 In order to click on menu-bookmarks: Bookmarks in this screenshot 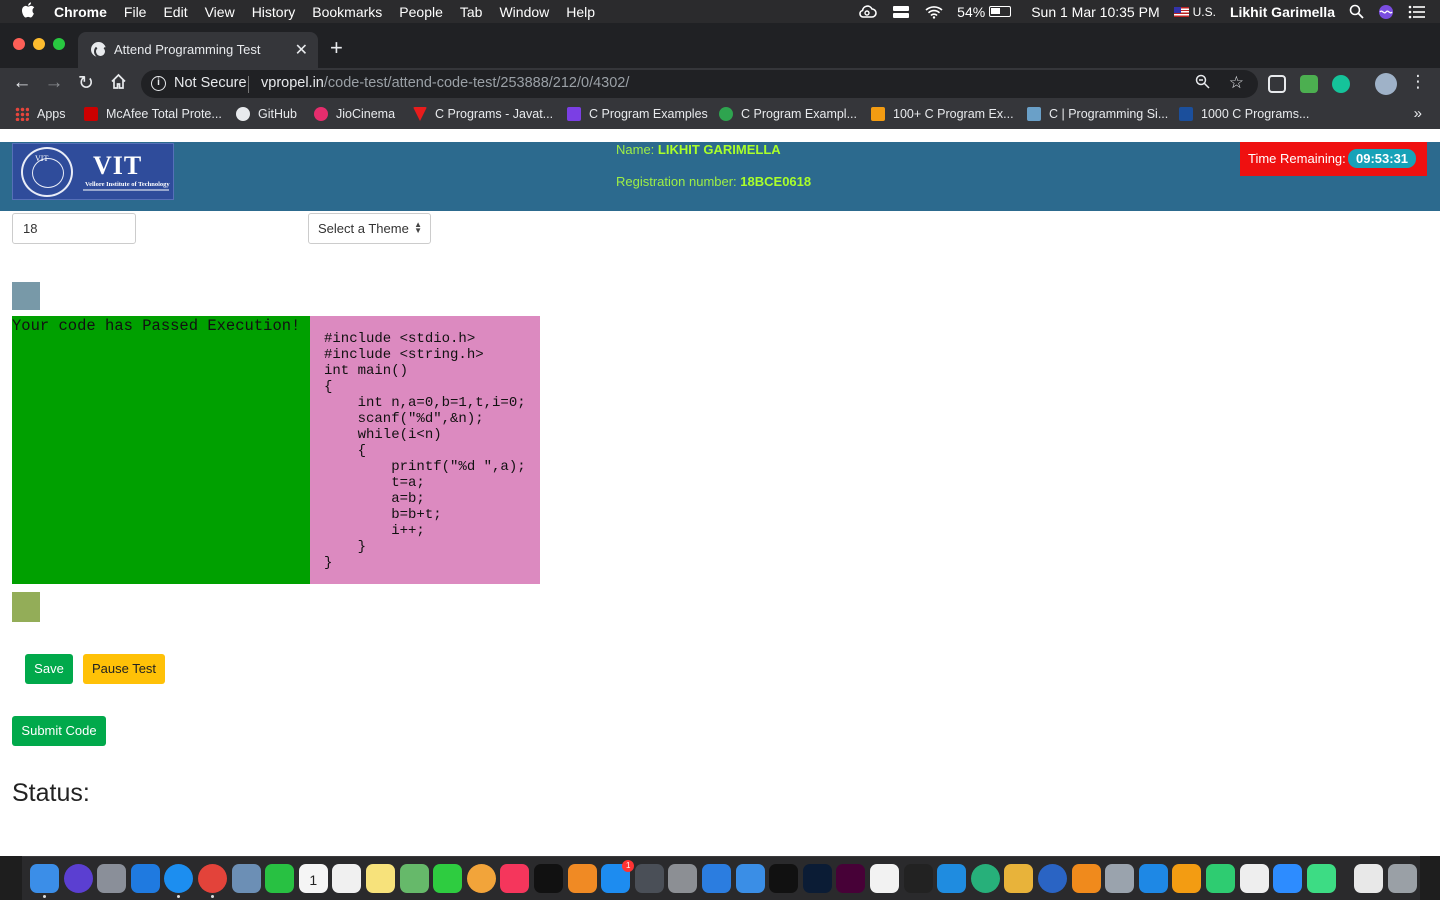, I will do `click(347, 12)`.